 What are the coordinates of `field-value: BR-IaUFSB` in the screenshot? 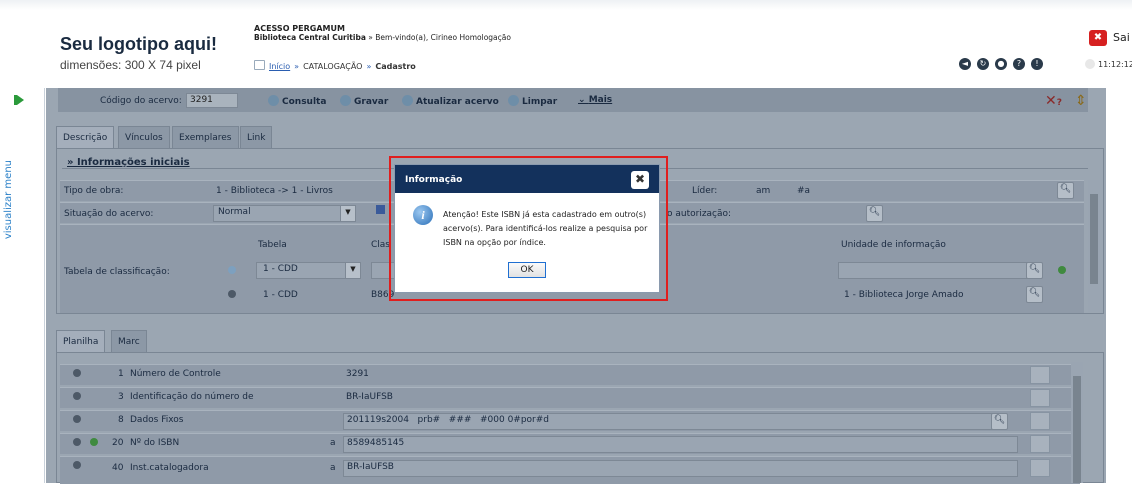 It's located at (369, 397).